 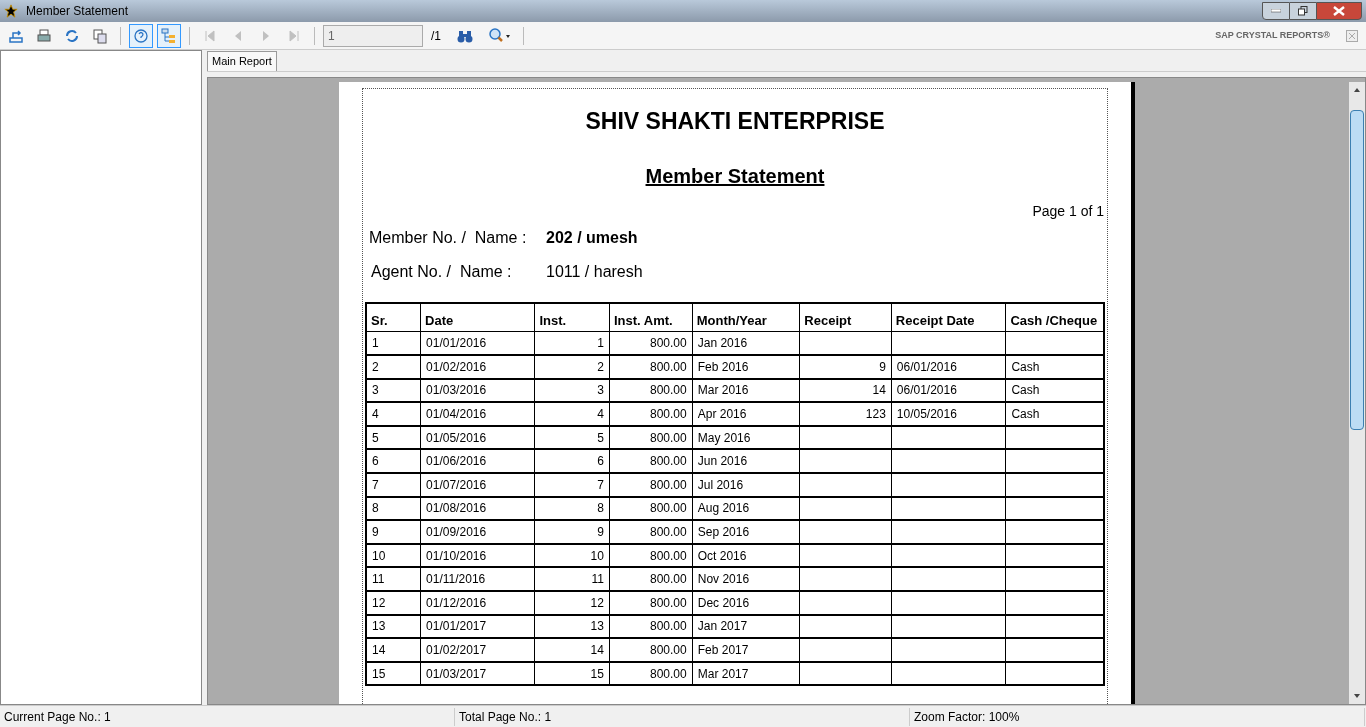 I want to click on agent-value: 1011 / haresh, so click(x=594, y=271).